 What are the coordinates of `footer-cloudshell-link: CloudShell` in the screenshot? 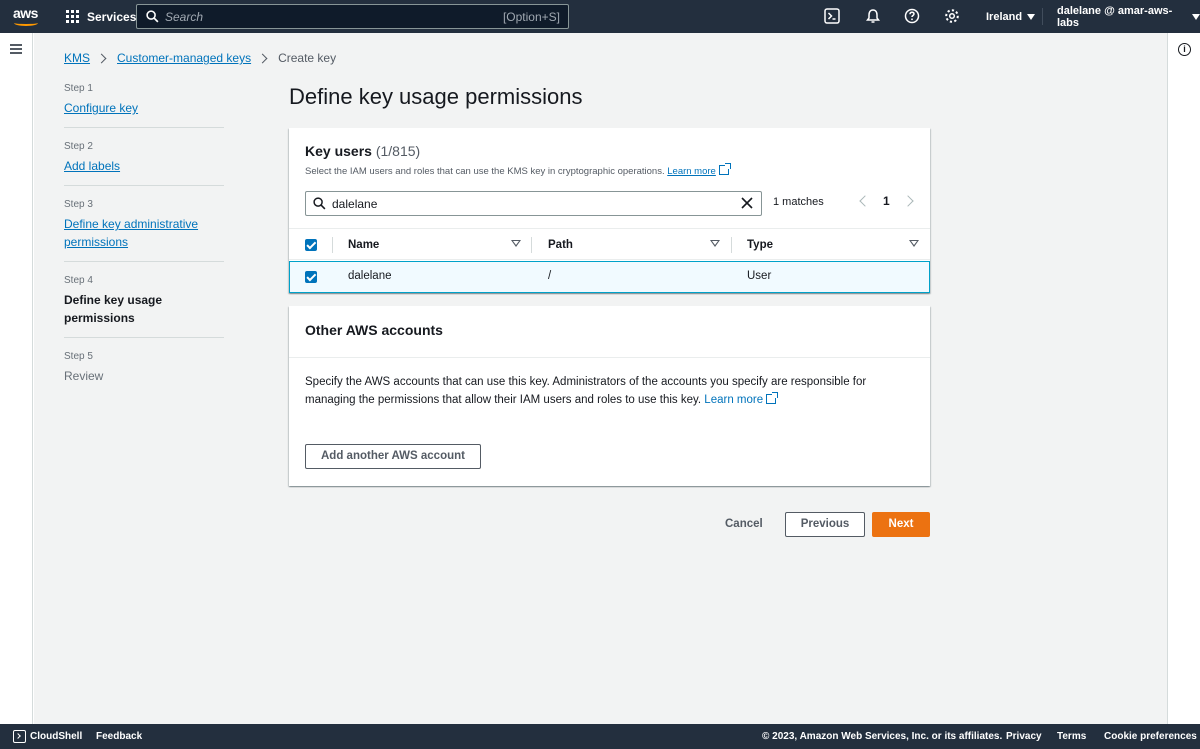 It's located at (56, 736).